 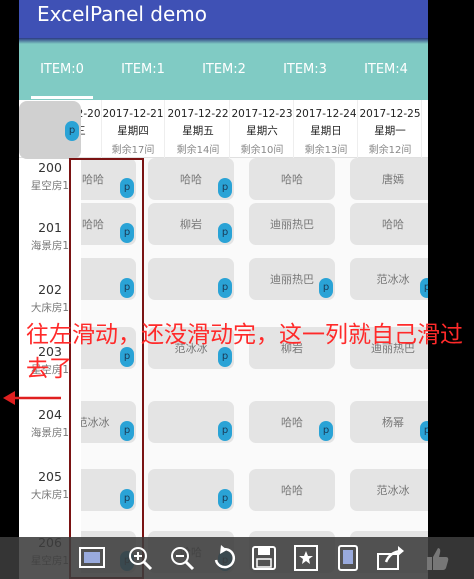 I want to click on corner-cell: p, so click(x=50, y=130).